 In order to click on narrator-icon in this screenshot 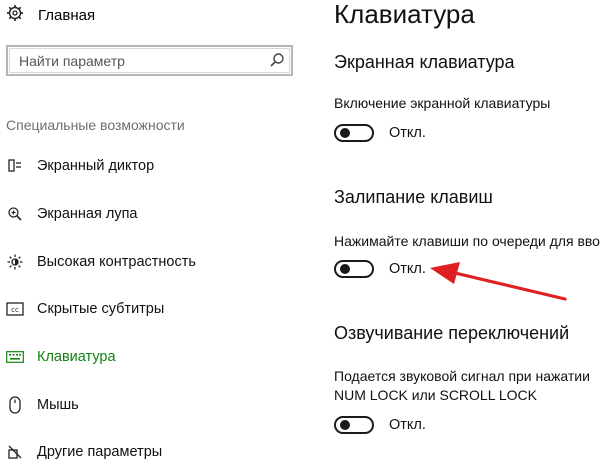, I will do `click(15, 166)`.